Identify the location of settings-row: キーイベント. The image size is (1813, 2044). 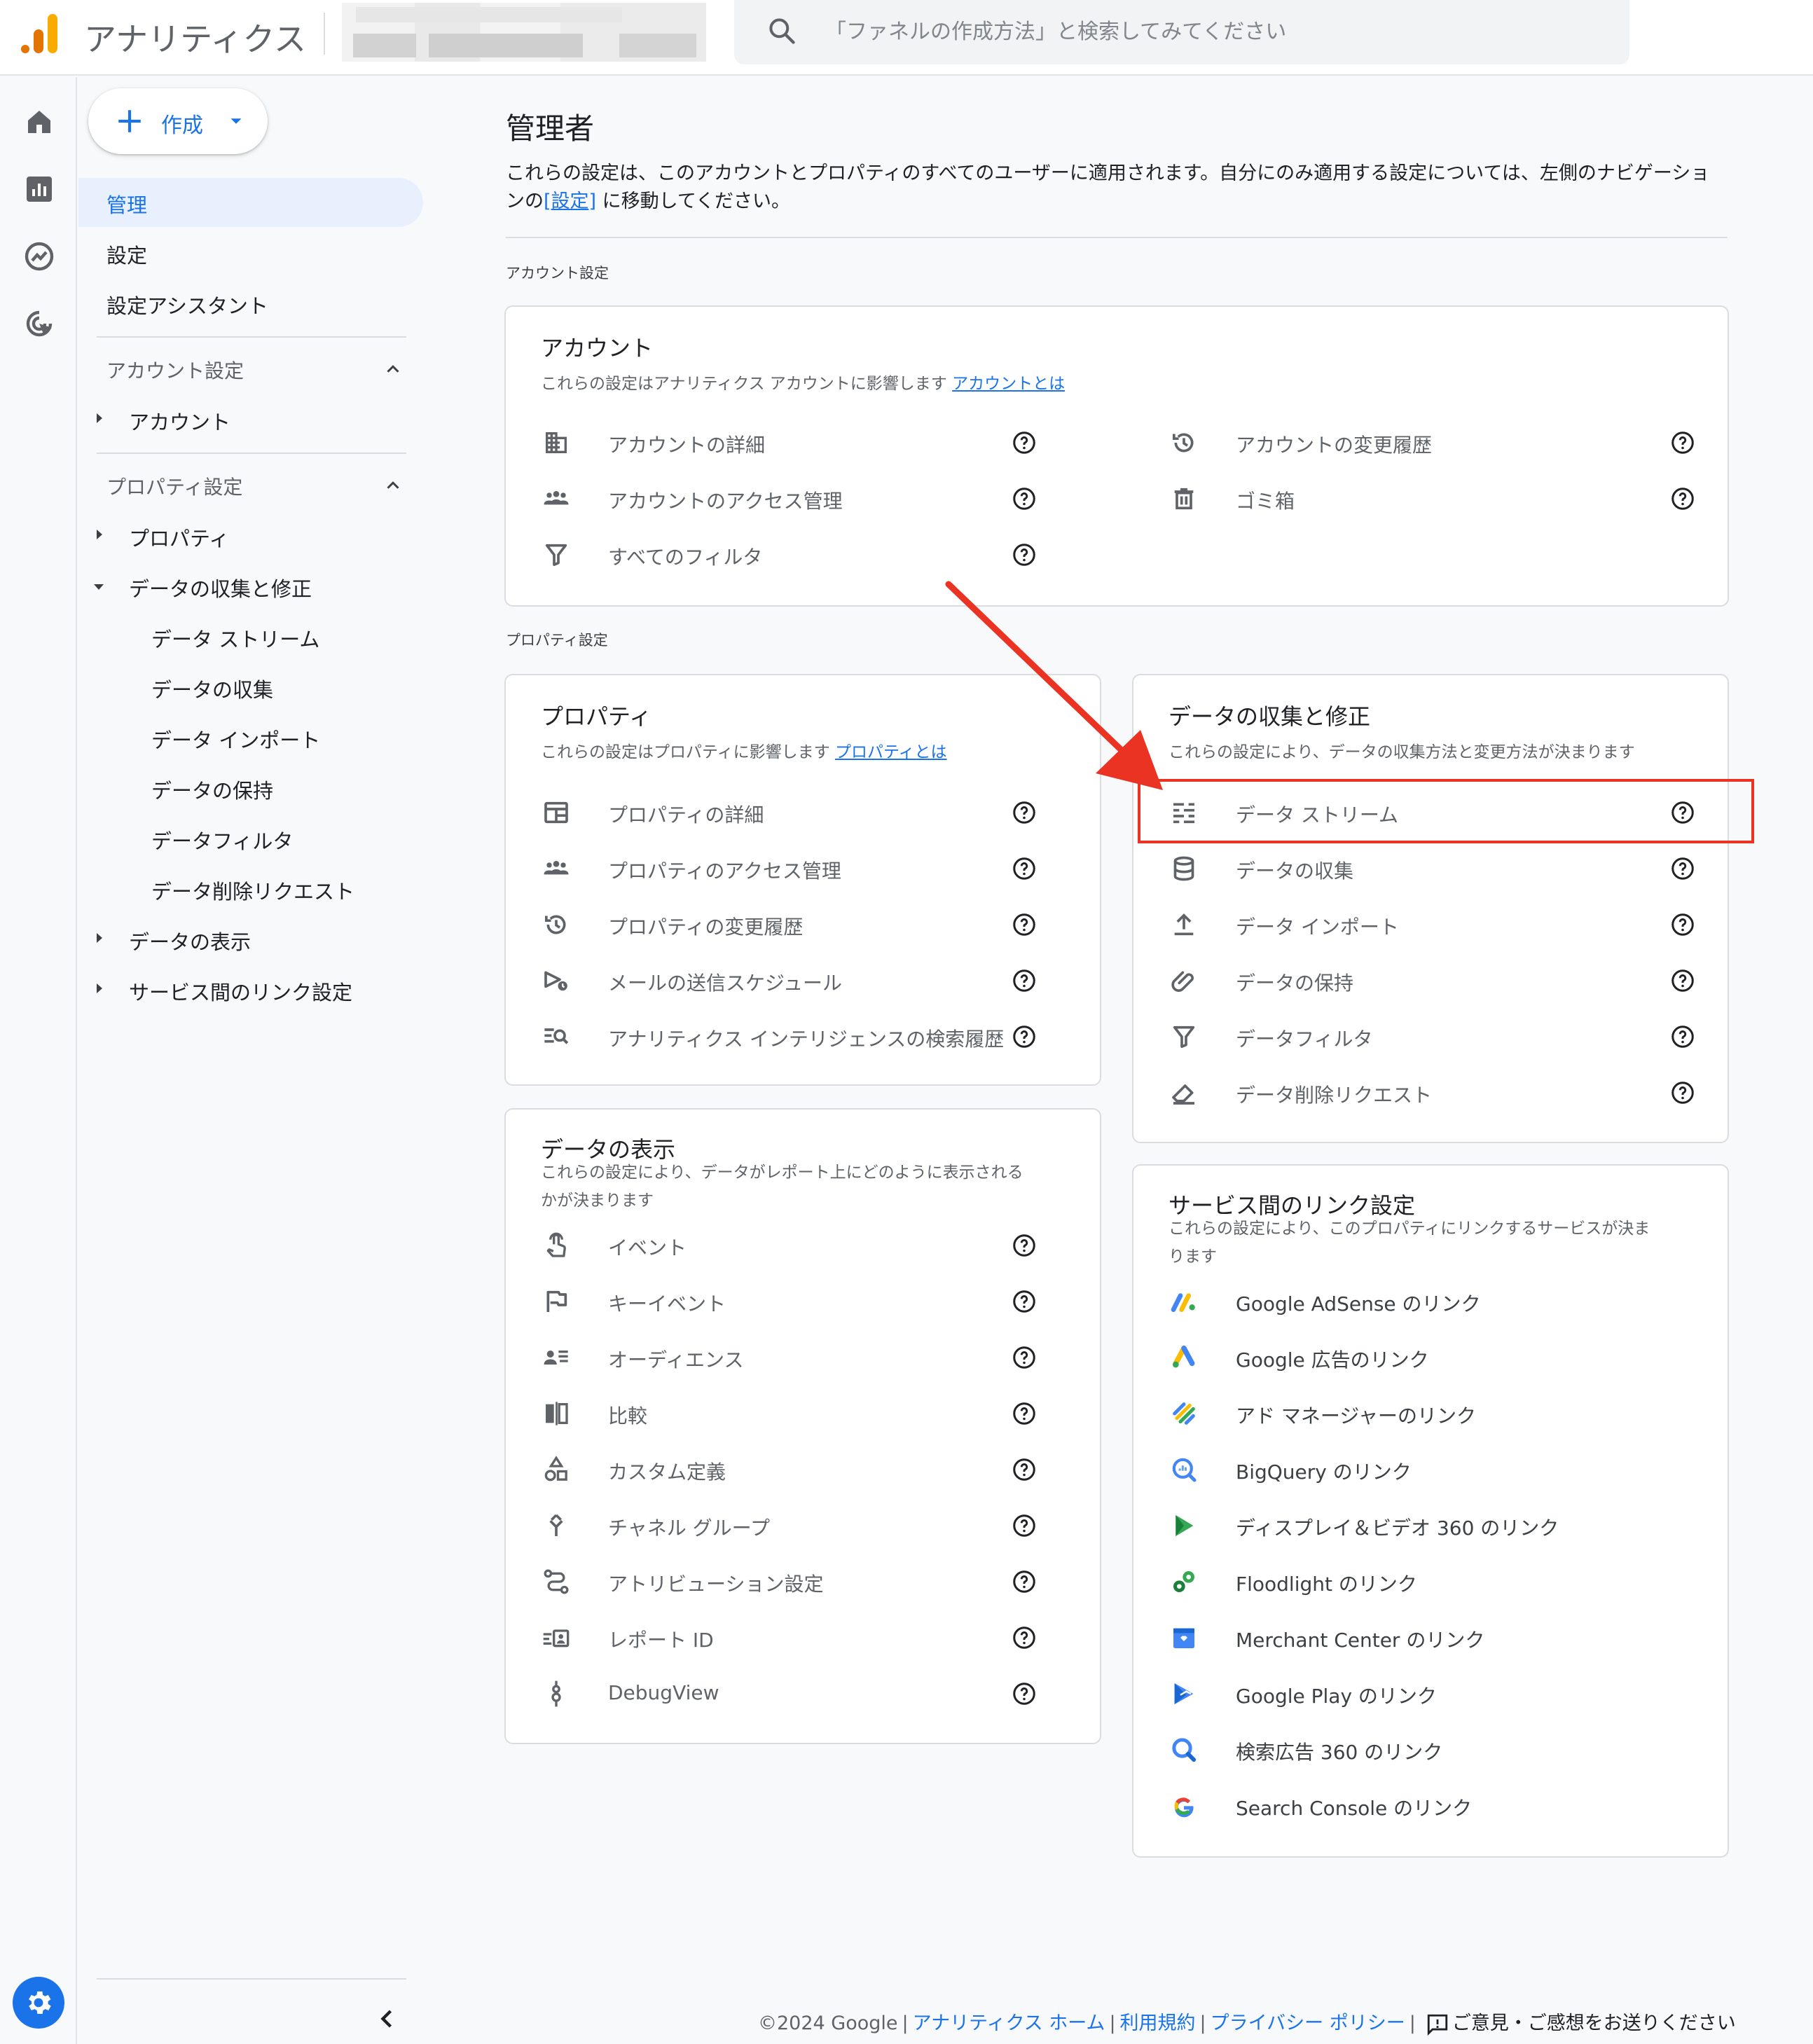
(807, 1301).